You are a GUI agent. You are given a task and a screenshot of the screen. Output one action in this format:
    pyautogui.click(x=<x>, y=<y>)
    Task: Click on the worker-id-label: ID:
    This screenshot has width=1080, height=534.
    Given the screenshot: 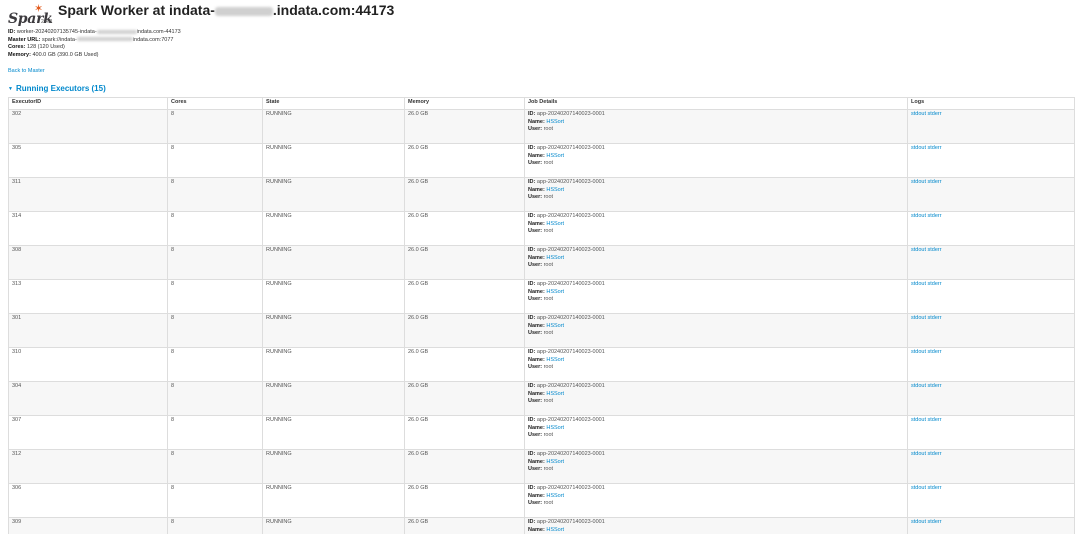 What is the action you would take?
    pyautogui.click(x=12, y=32)
    